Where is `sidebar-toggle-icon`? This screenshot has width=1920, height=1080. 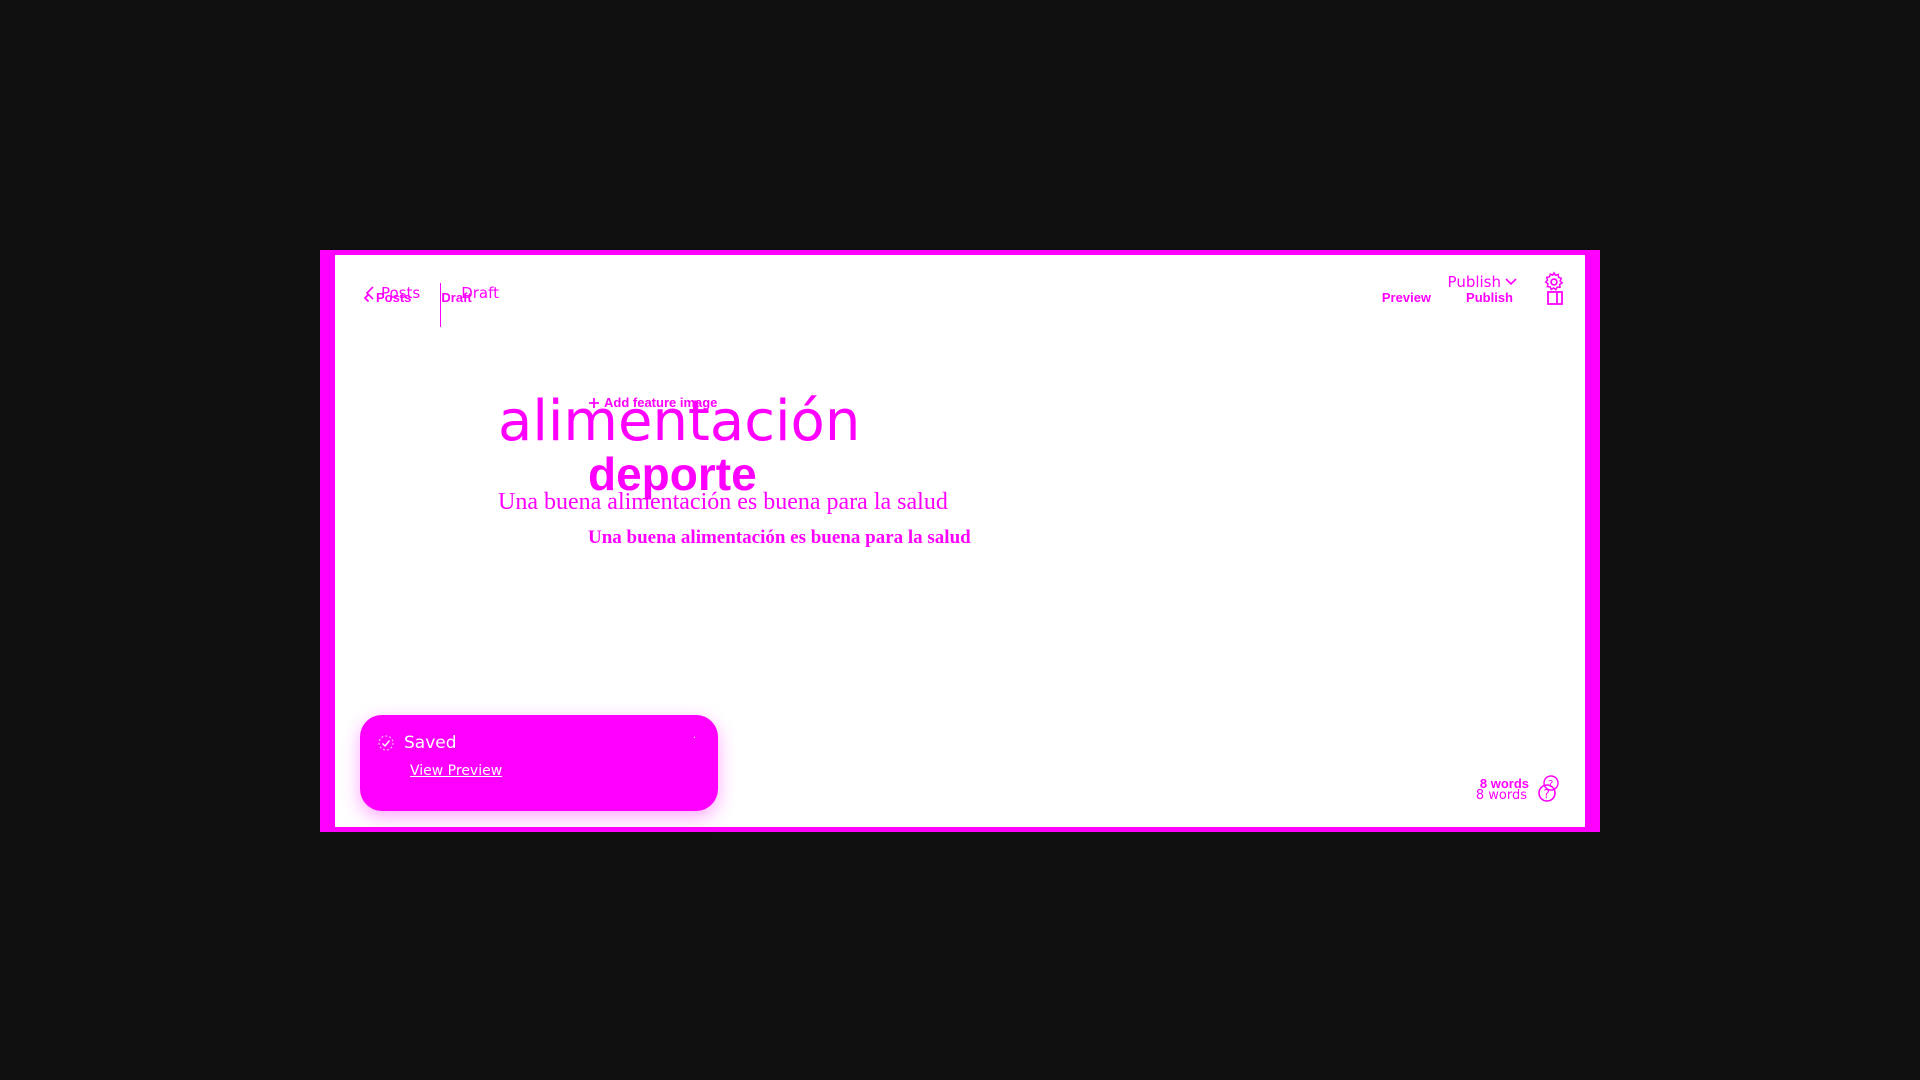
sidebar-toggle-icon is located at coordinates (1555, 297).